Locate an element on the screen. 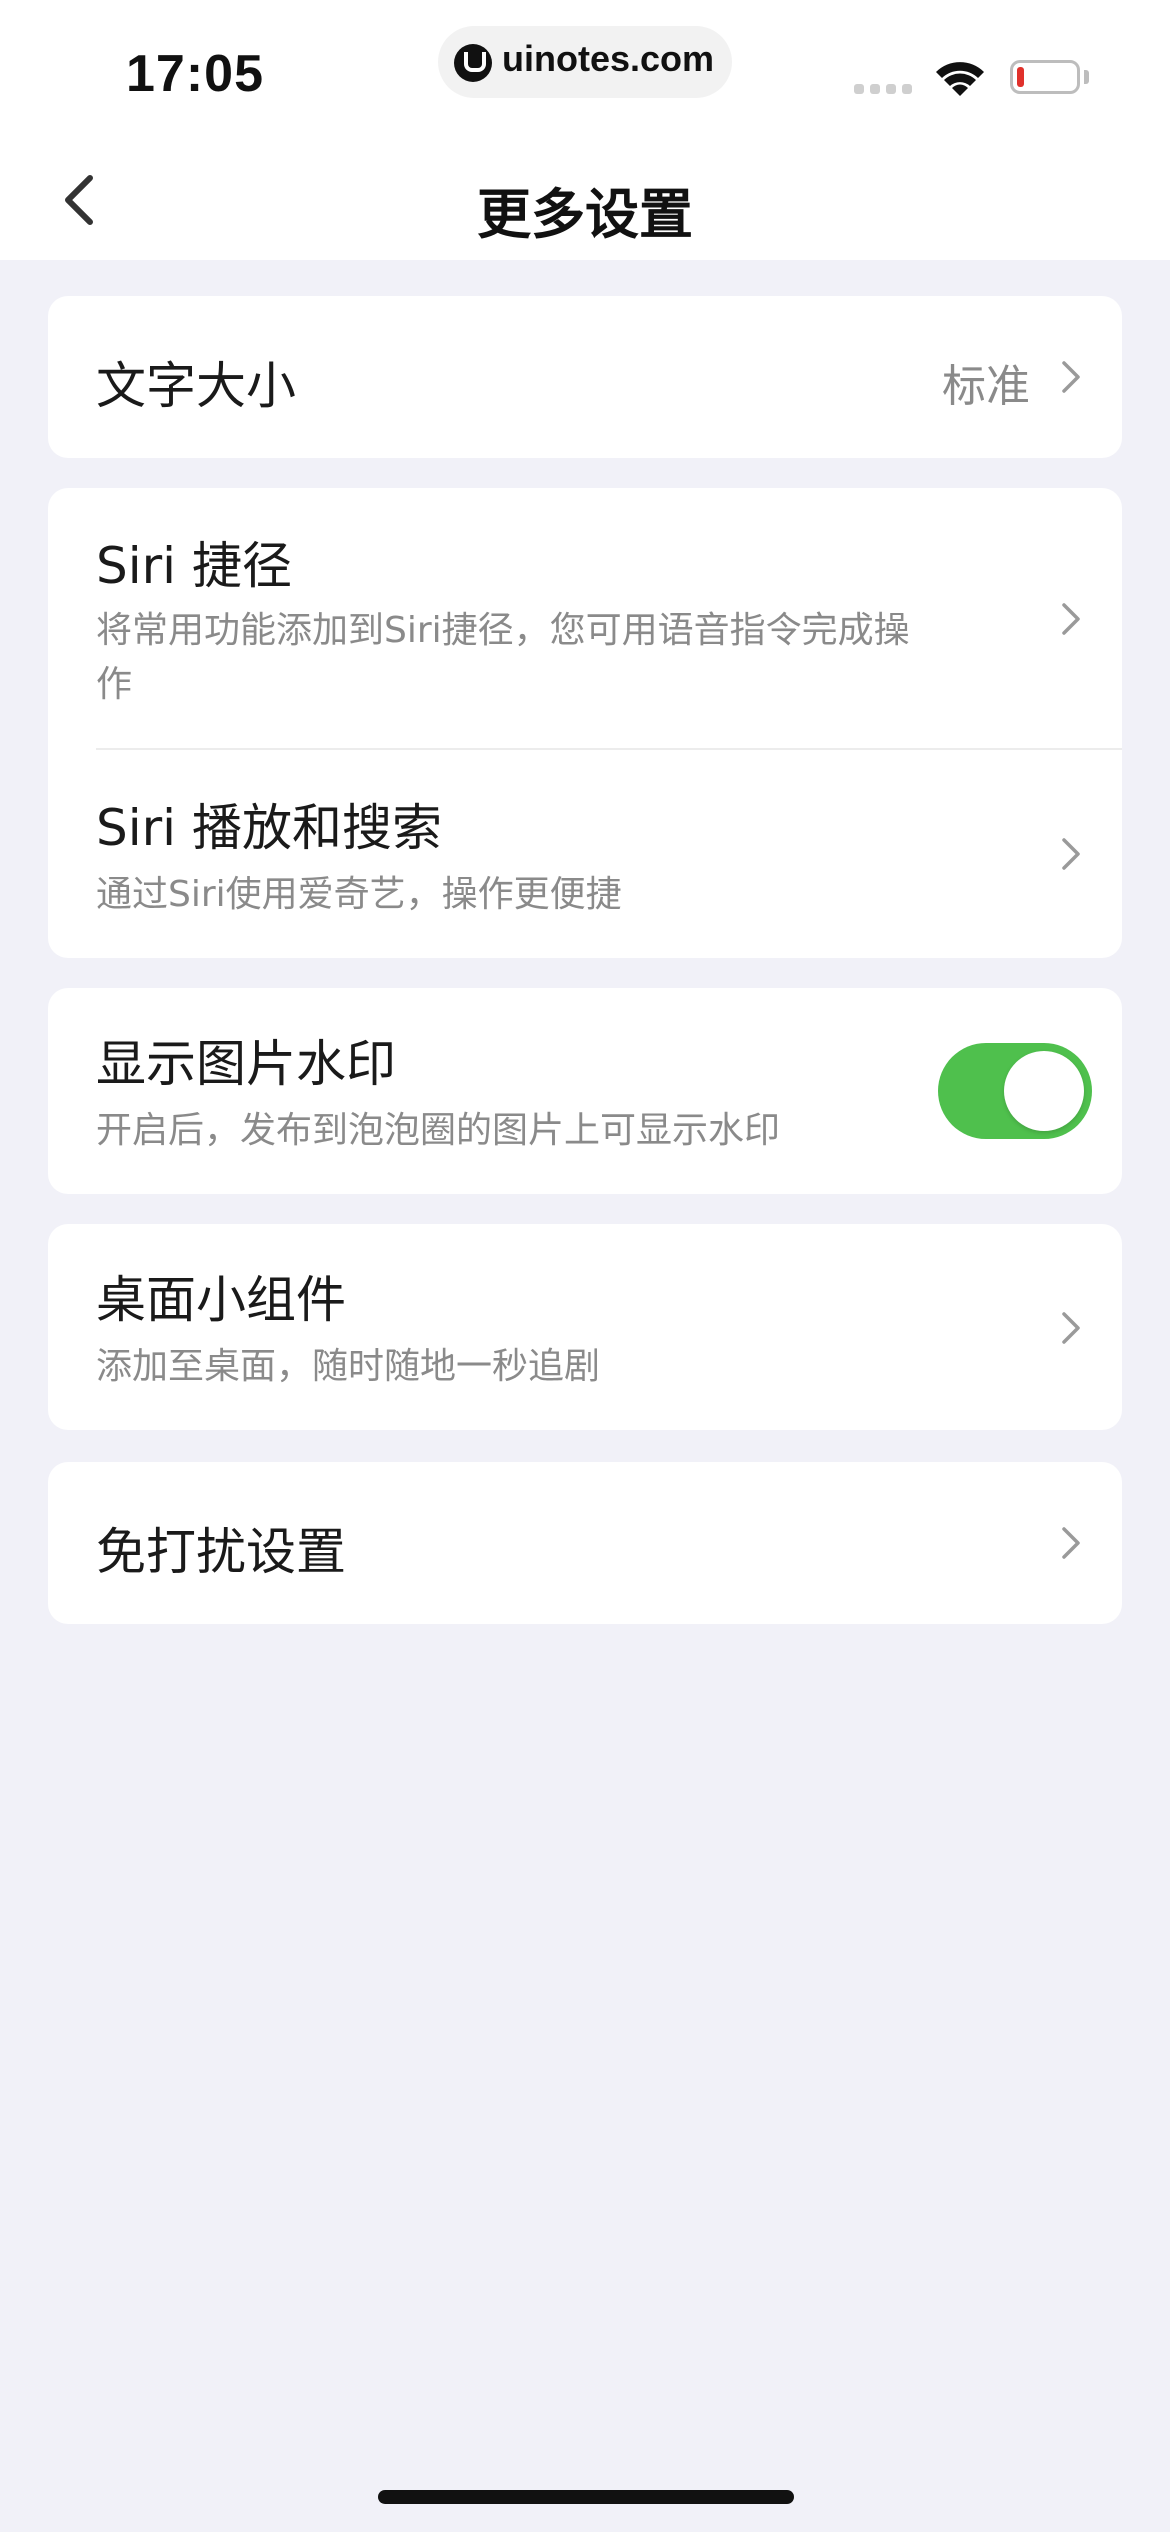  dnd-row: 免打扰设置 is located at coordinates (585, 1543).